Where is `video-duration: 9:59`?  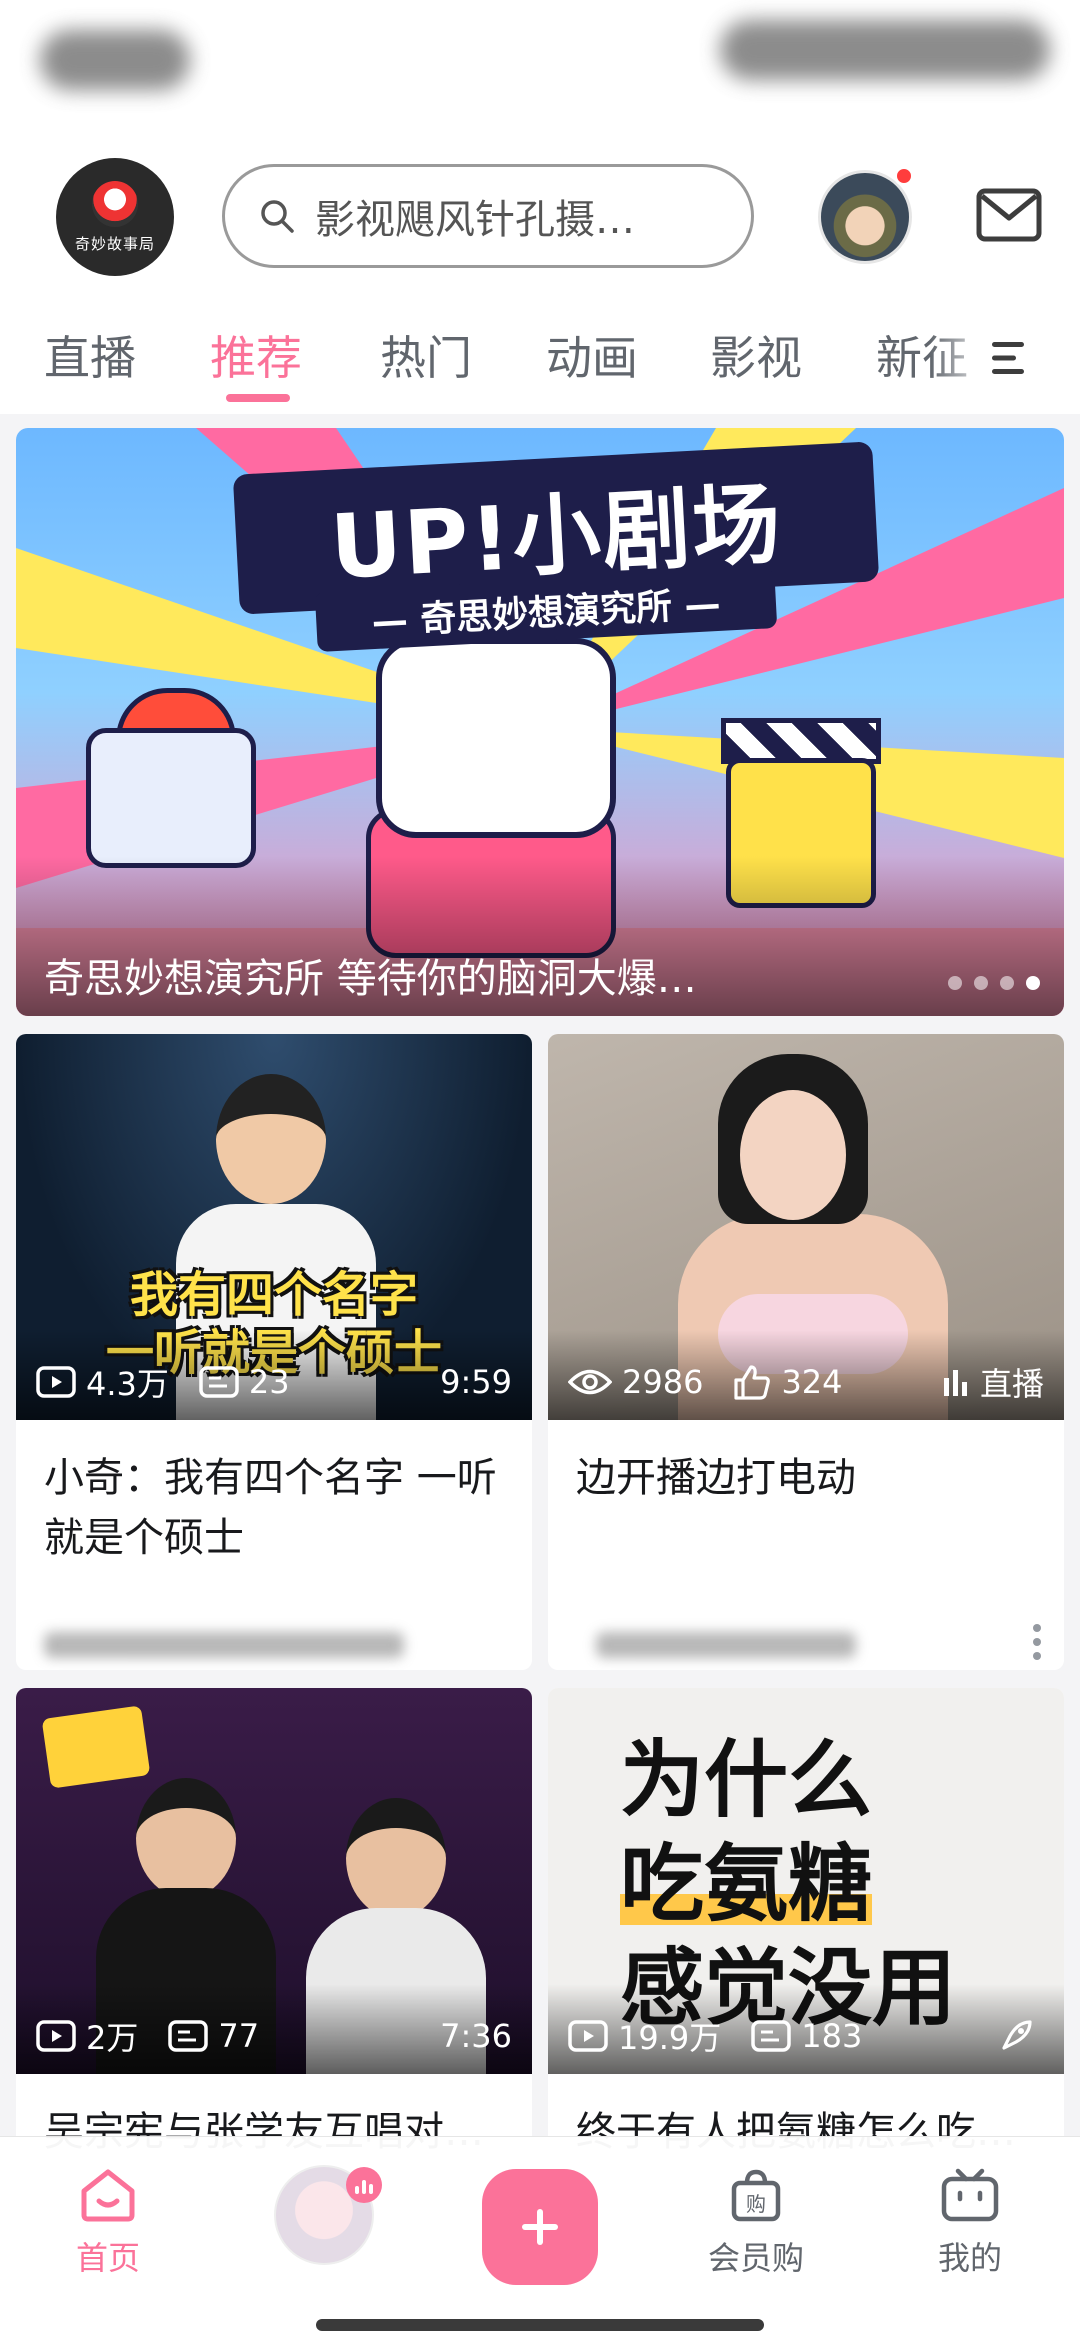 video-duration: 9:59 is located at coordinates (476, 1382).